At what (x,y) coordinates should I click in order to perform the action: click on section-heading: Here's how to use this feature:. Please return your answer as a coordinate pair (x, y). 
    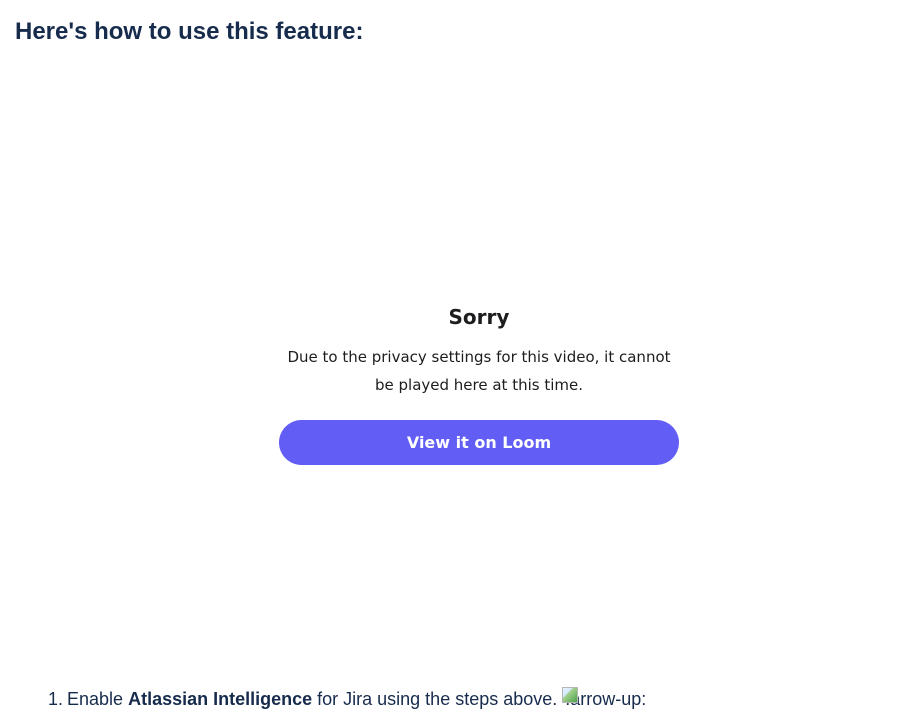
    Looking at the image, I should click on (189, 31).